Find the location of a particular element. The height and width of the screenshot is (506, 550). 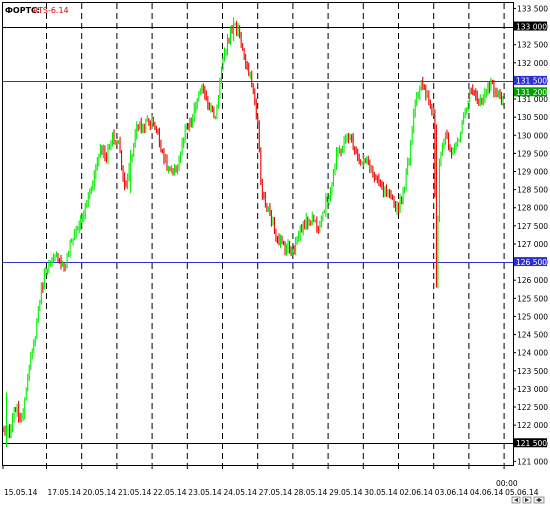

chart-shift-icon is located at coordinates (516, 500).